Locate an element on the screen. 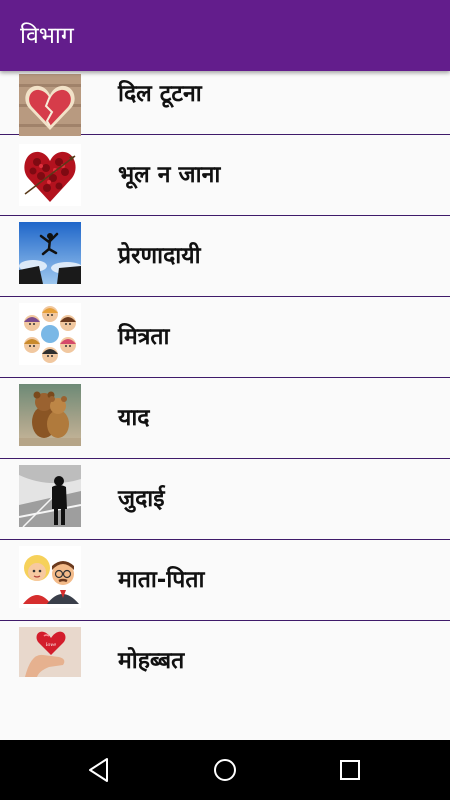  broken-heart-cookie-icon is located at coordinates (50, 105).